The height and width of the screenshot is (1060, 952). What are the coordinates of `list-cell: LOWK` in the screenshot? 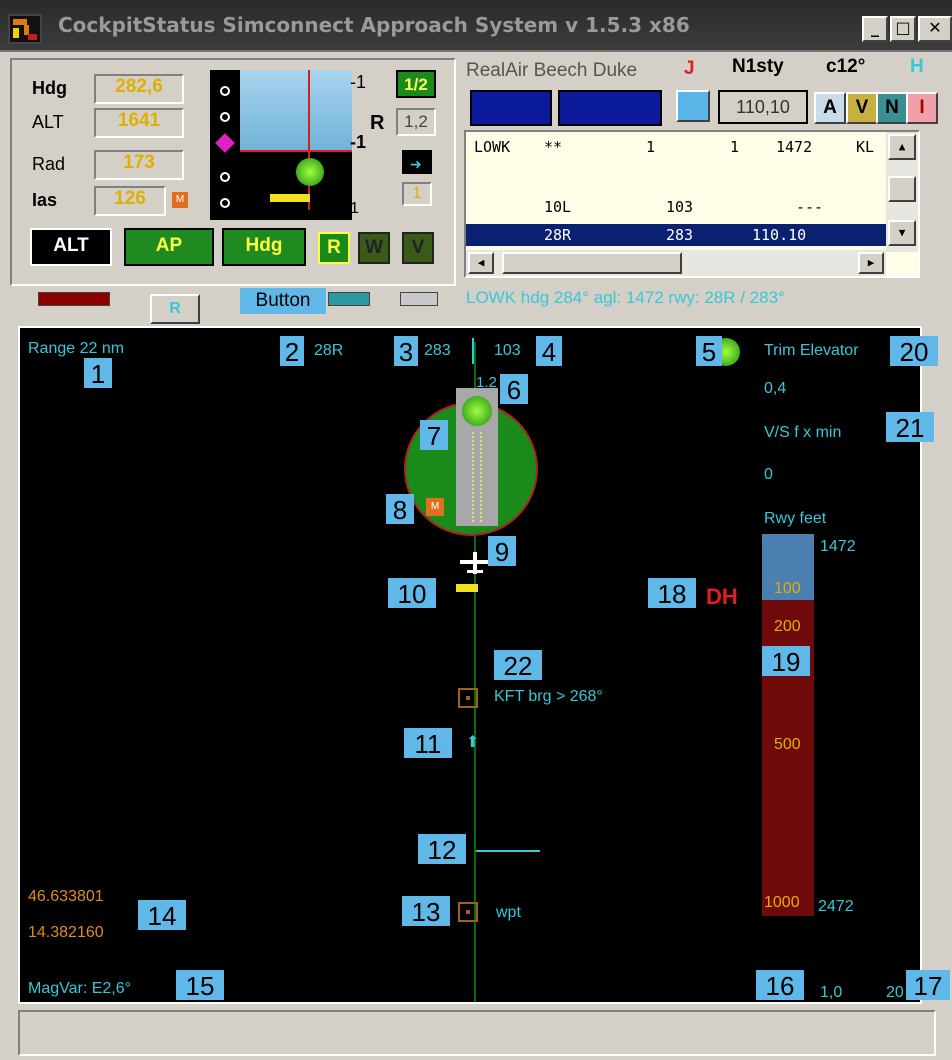 It's located at (492, 147).